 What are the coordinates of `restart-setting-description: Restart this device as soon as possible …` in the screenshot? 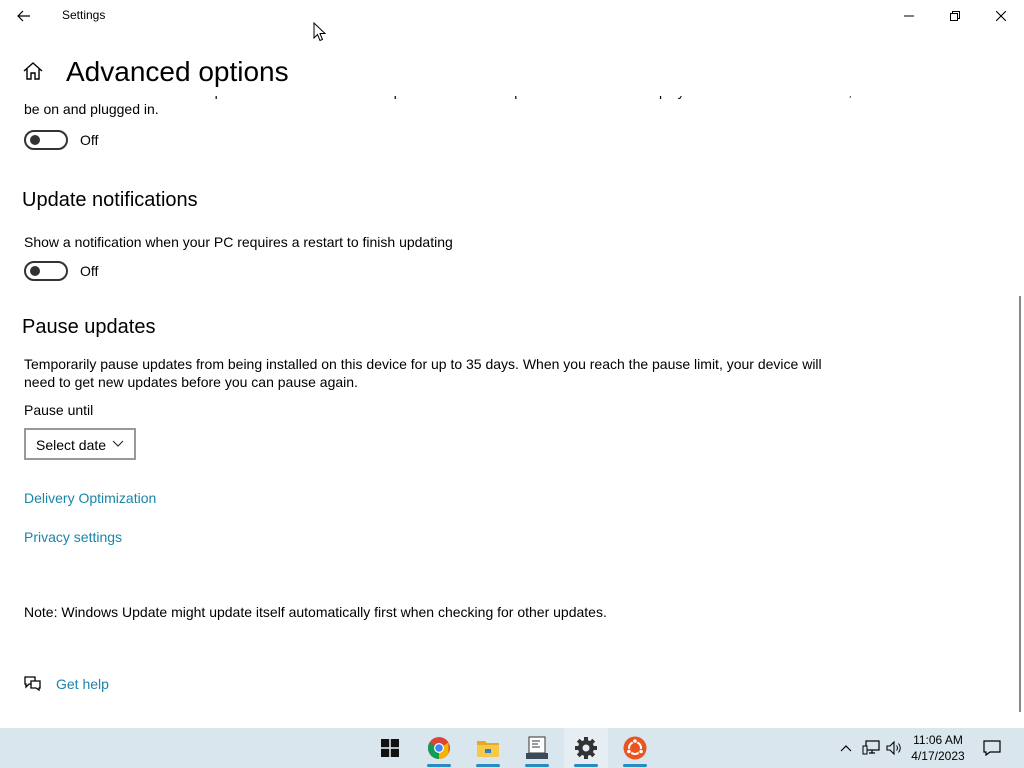 It's located at (502, 106).